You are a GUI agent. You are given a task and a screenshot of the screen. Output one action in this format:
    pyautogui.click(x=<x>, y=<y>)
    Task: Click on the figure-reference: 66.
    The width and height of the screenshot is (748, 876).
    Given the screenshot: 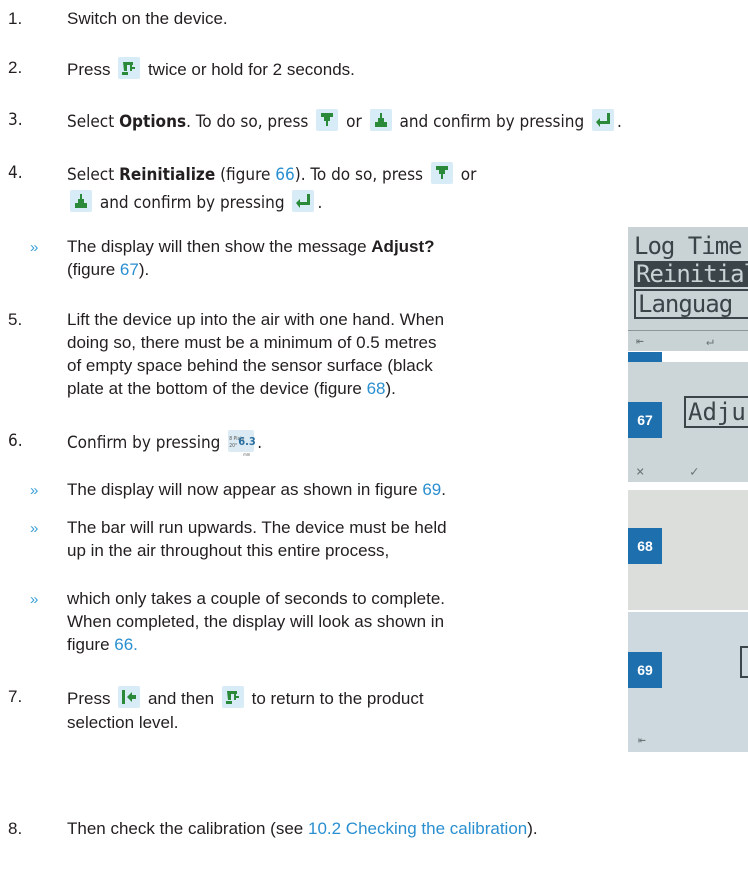 What is the action you would take?
    pyautogui.click(x=126, y=644)
    